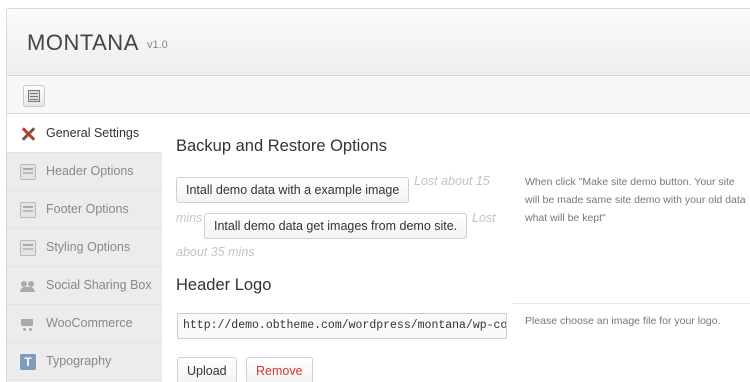  Describe the element at coordinates (378, 95) in the screenshot. I see `toolbar` at that location.